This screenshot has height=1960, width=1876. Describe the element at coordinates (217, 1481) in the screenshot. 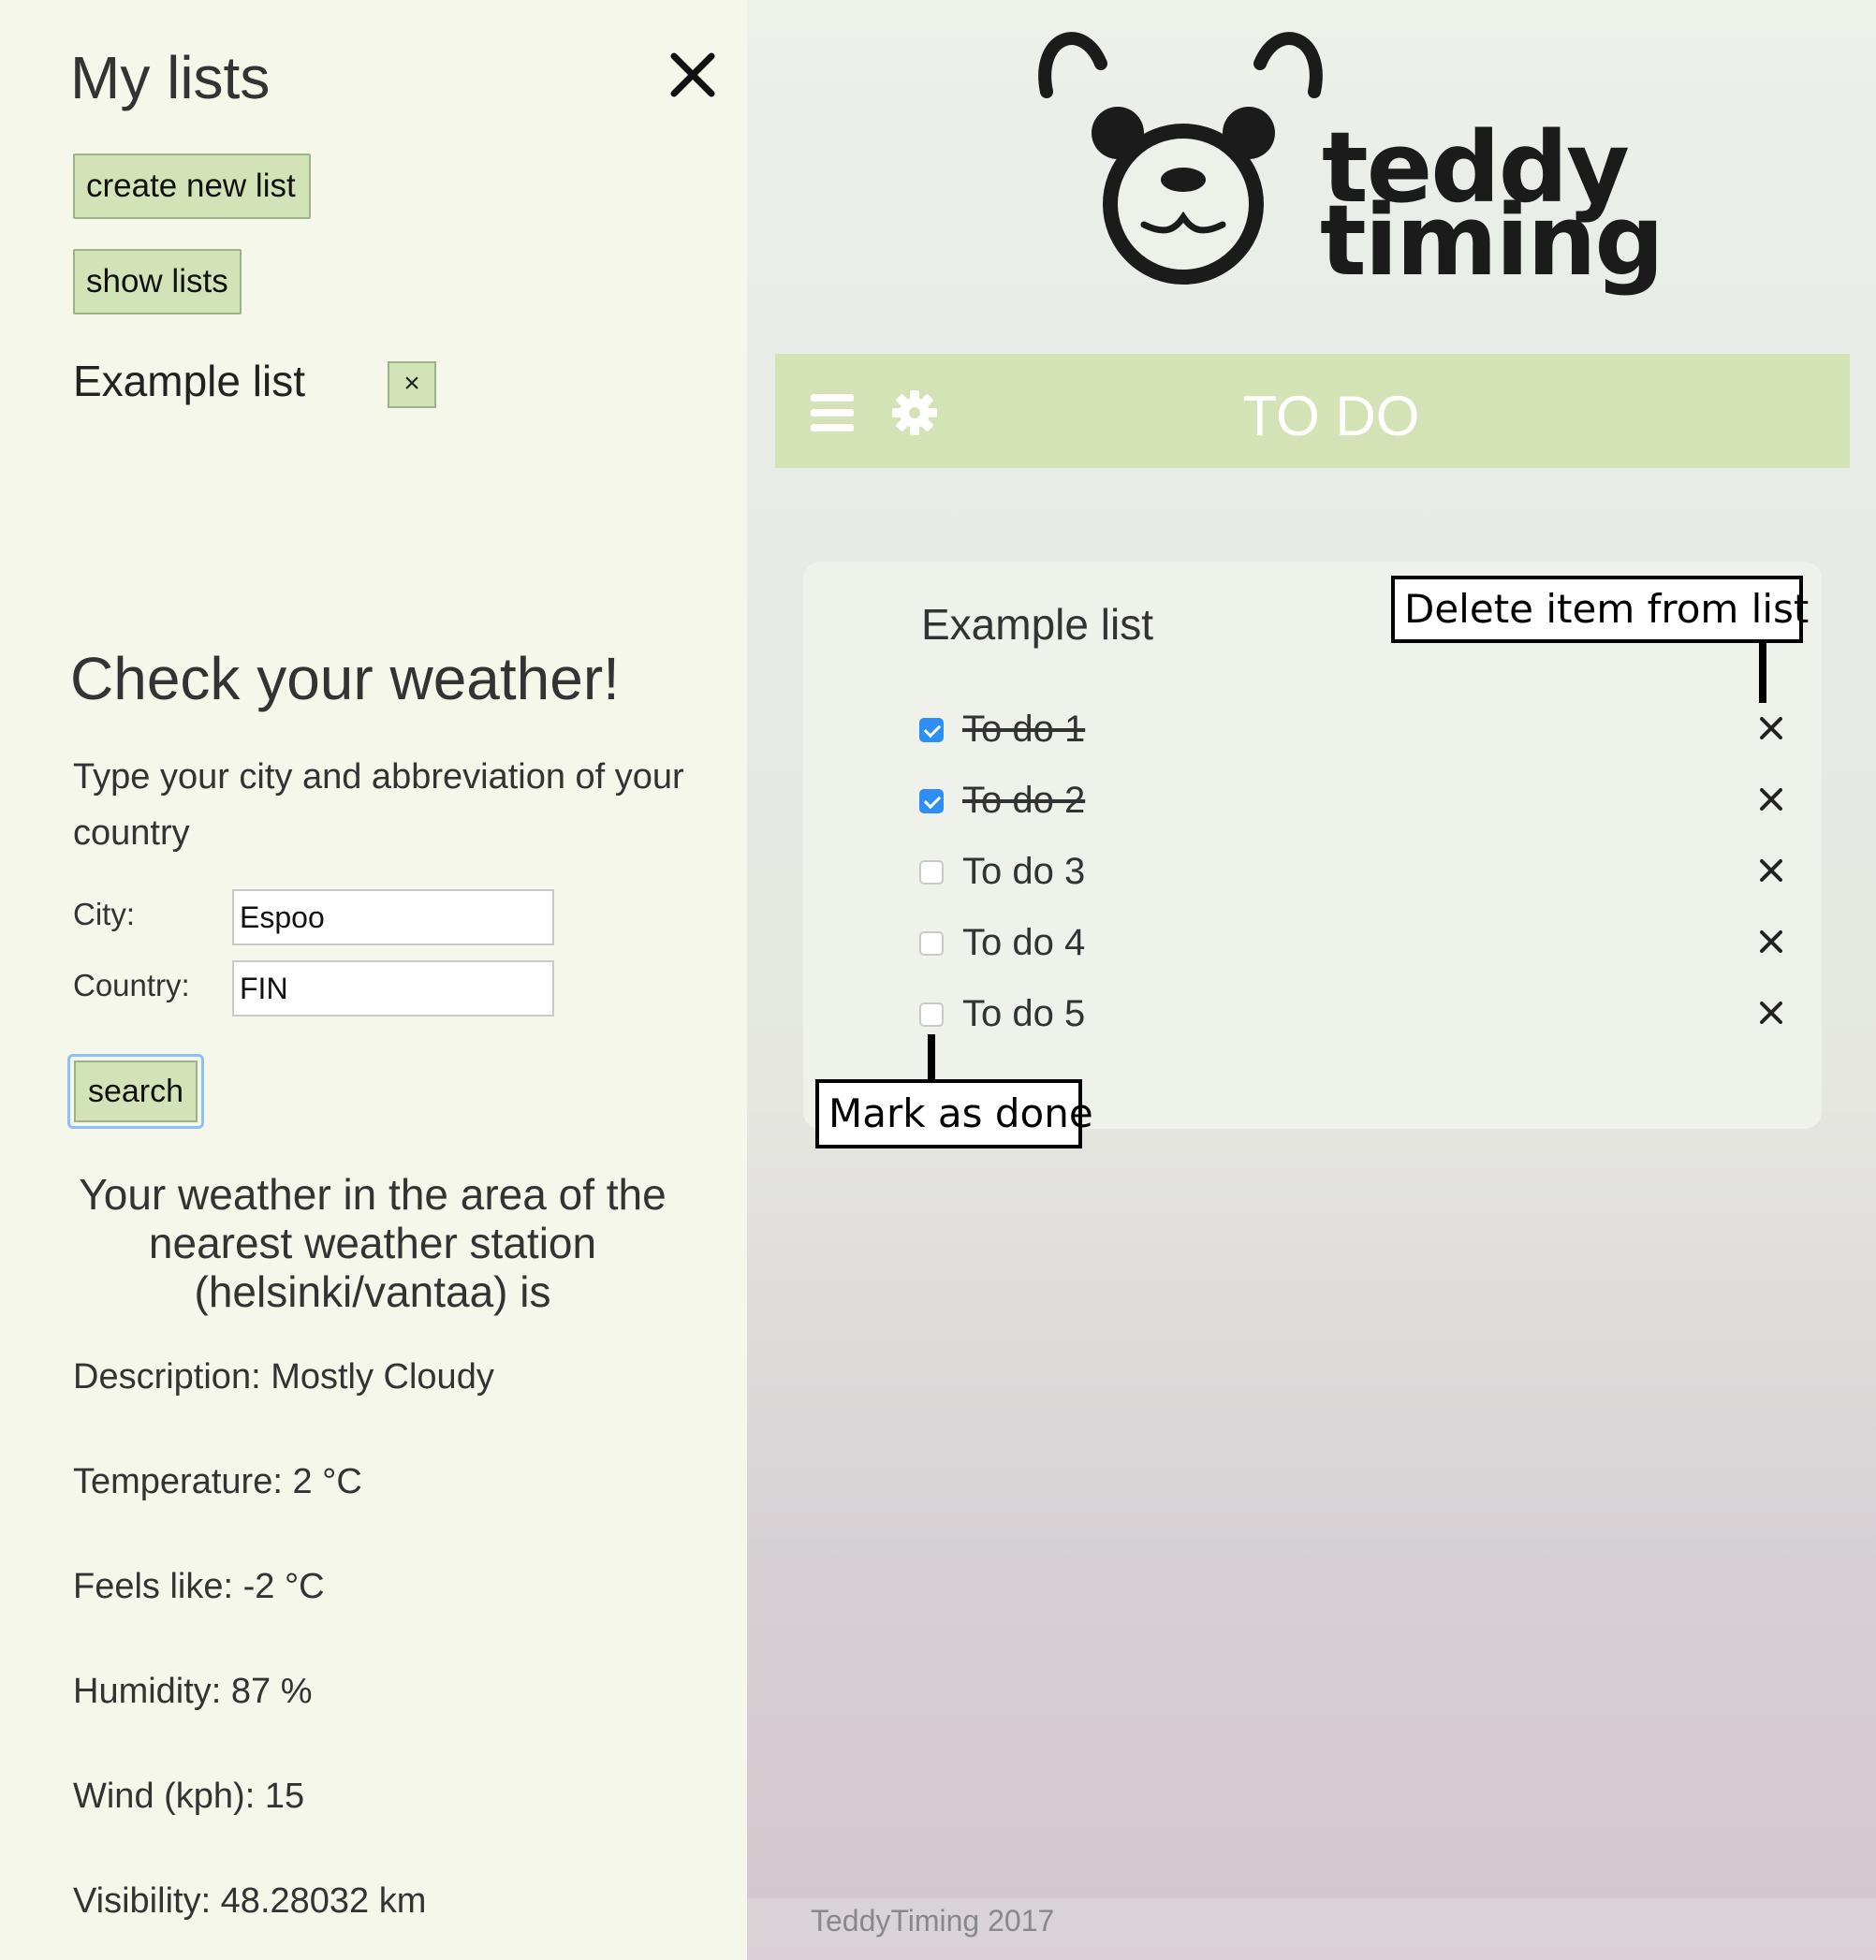

I see `weather-temperature: Temperature: 2 °C` at that location.